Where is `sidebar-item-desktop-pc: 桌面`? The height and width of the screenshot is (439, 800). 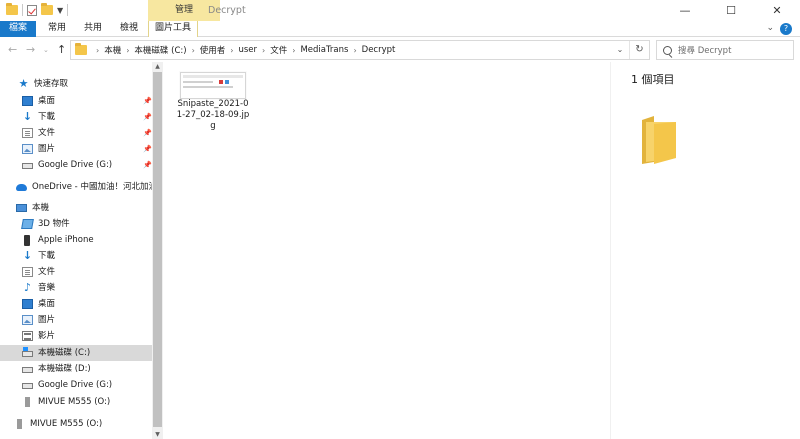
sidebar-item-desktop-pc: 桌面 is located at coordinates (38, 304).